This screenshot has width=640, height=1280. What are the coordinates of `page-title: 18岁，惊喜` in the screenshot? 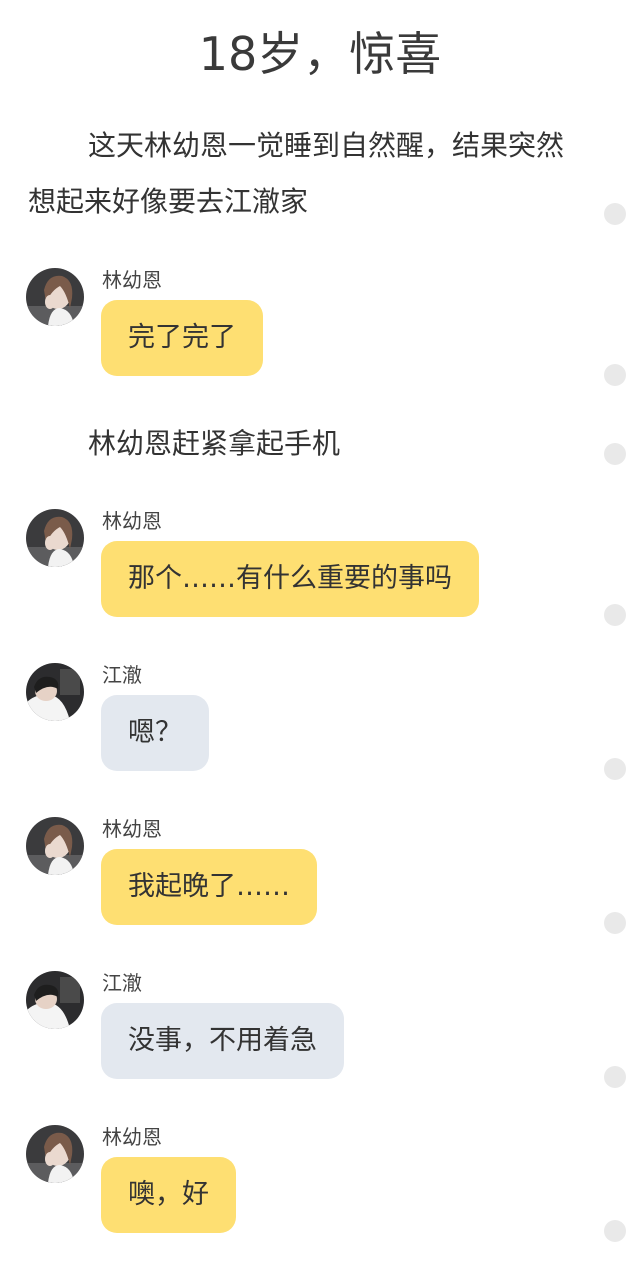 It's located at (320, 54).